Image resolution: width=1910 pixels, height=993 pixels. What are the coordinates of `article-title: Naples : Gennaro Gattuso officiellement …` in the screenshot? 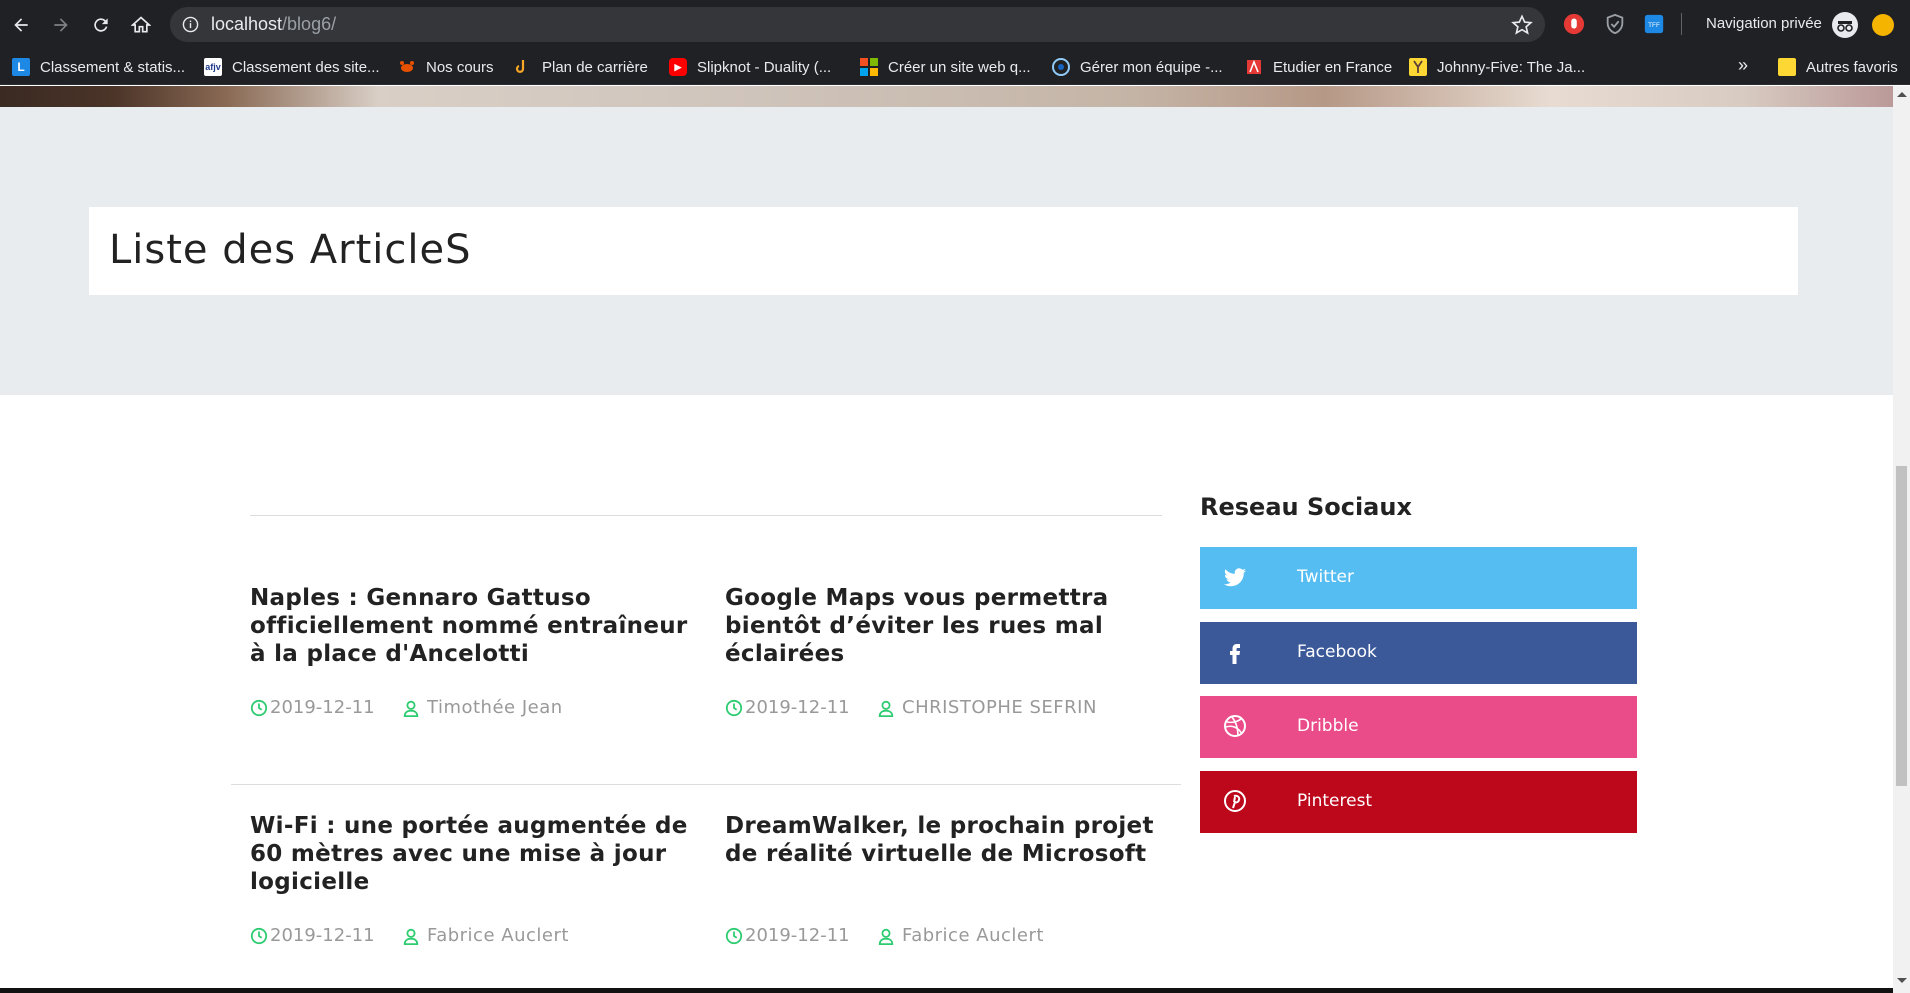 It's located at (470, 626).